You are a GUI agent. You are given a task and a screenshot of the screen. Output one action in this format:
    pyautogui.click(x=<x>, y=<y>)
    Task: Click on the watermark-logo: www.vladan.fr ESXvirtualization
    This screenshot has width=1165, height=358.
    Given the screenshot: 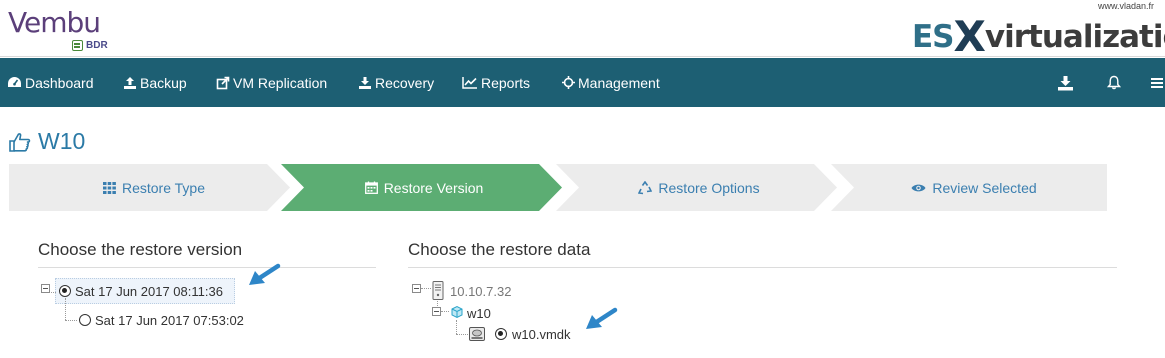 What is the action you would take?
    pyautogui.click(x=1036, y=30)
    